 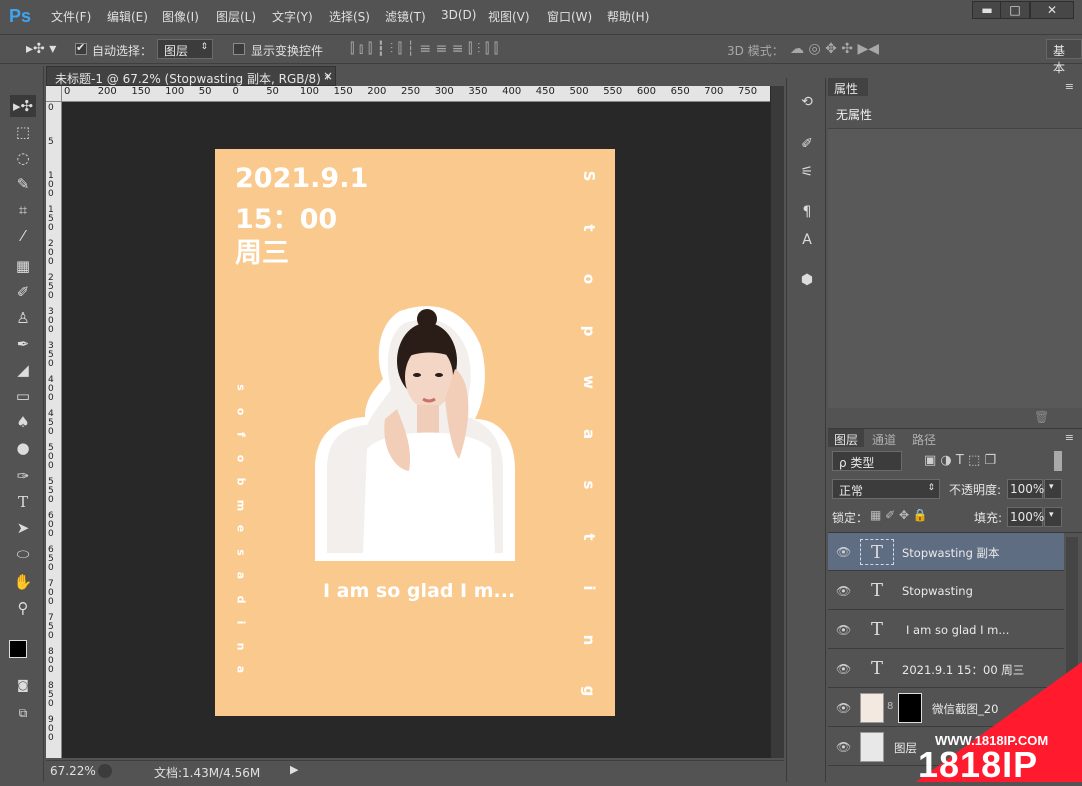 I want to click on history-brush-tool-icon: ✒, so click(x=23, y=344).